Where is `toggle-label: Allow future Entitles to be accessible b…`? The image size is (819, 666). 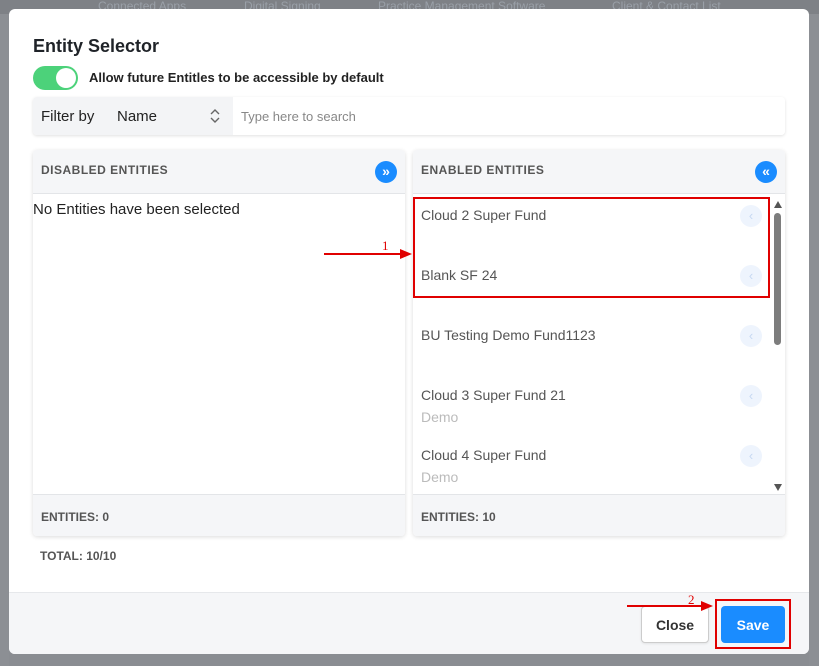 toggle-label: Allow future Entitles to be accessible b… is located at coordinates (236, 77).